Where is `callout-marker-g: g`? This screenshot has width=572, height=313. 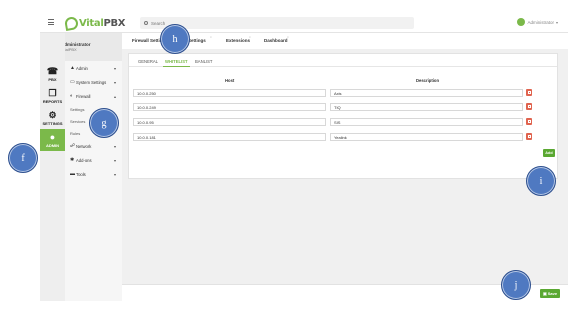 callout-marker-g: g is located at coordinates (104, 123).